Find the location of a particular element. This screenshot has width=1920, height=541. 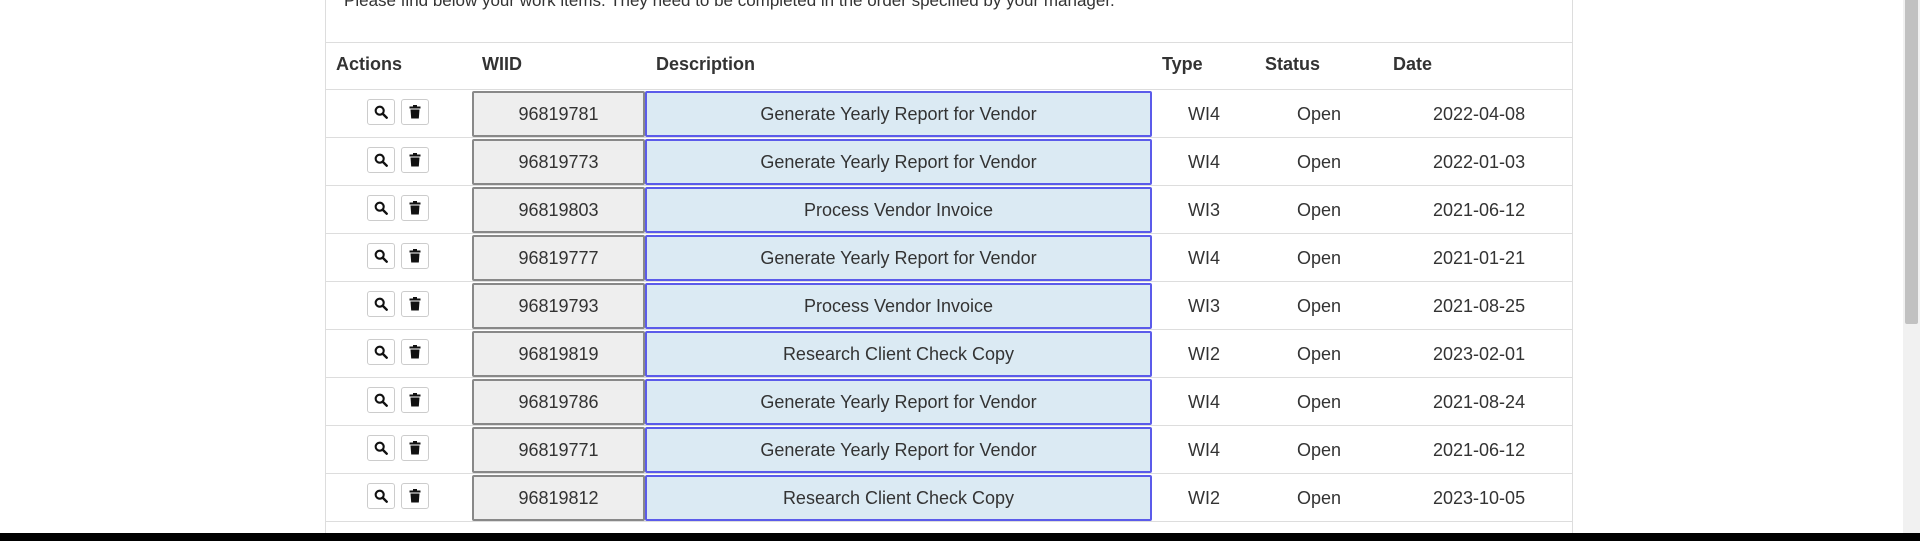

wiid-cell: 96819777 is located at coordinates (558, 258).